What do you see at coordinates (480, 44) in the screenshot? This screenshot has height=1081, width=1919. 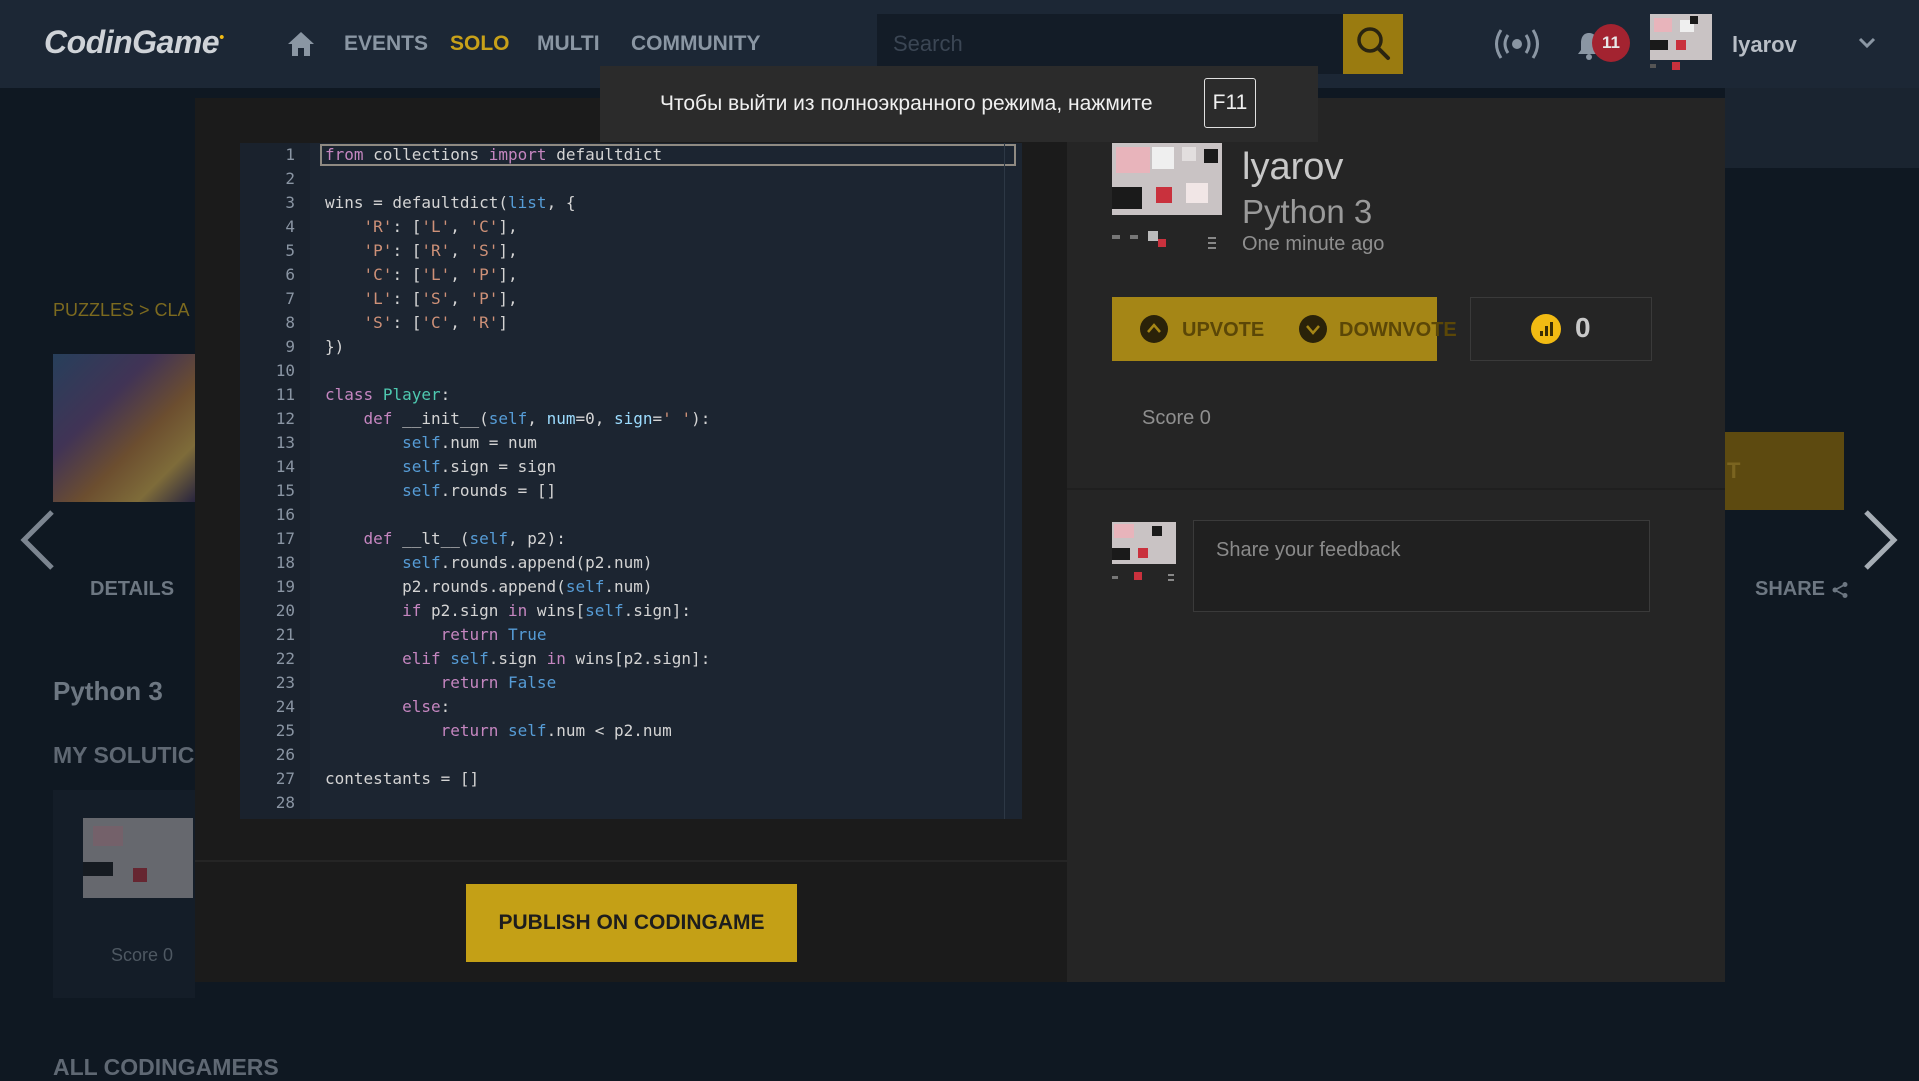 I see `nav-solo: SOLO` at bounding box center [480, 44].